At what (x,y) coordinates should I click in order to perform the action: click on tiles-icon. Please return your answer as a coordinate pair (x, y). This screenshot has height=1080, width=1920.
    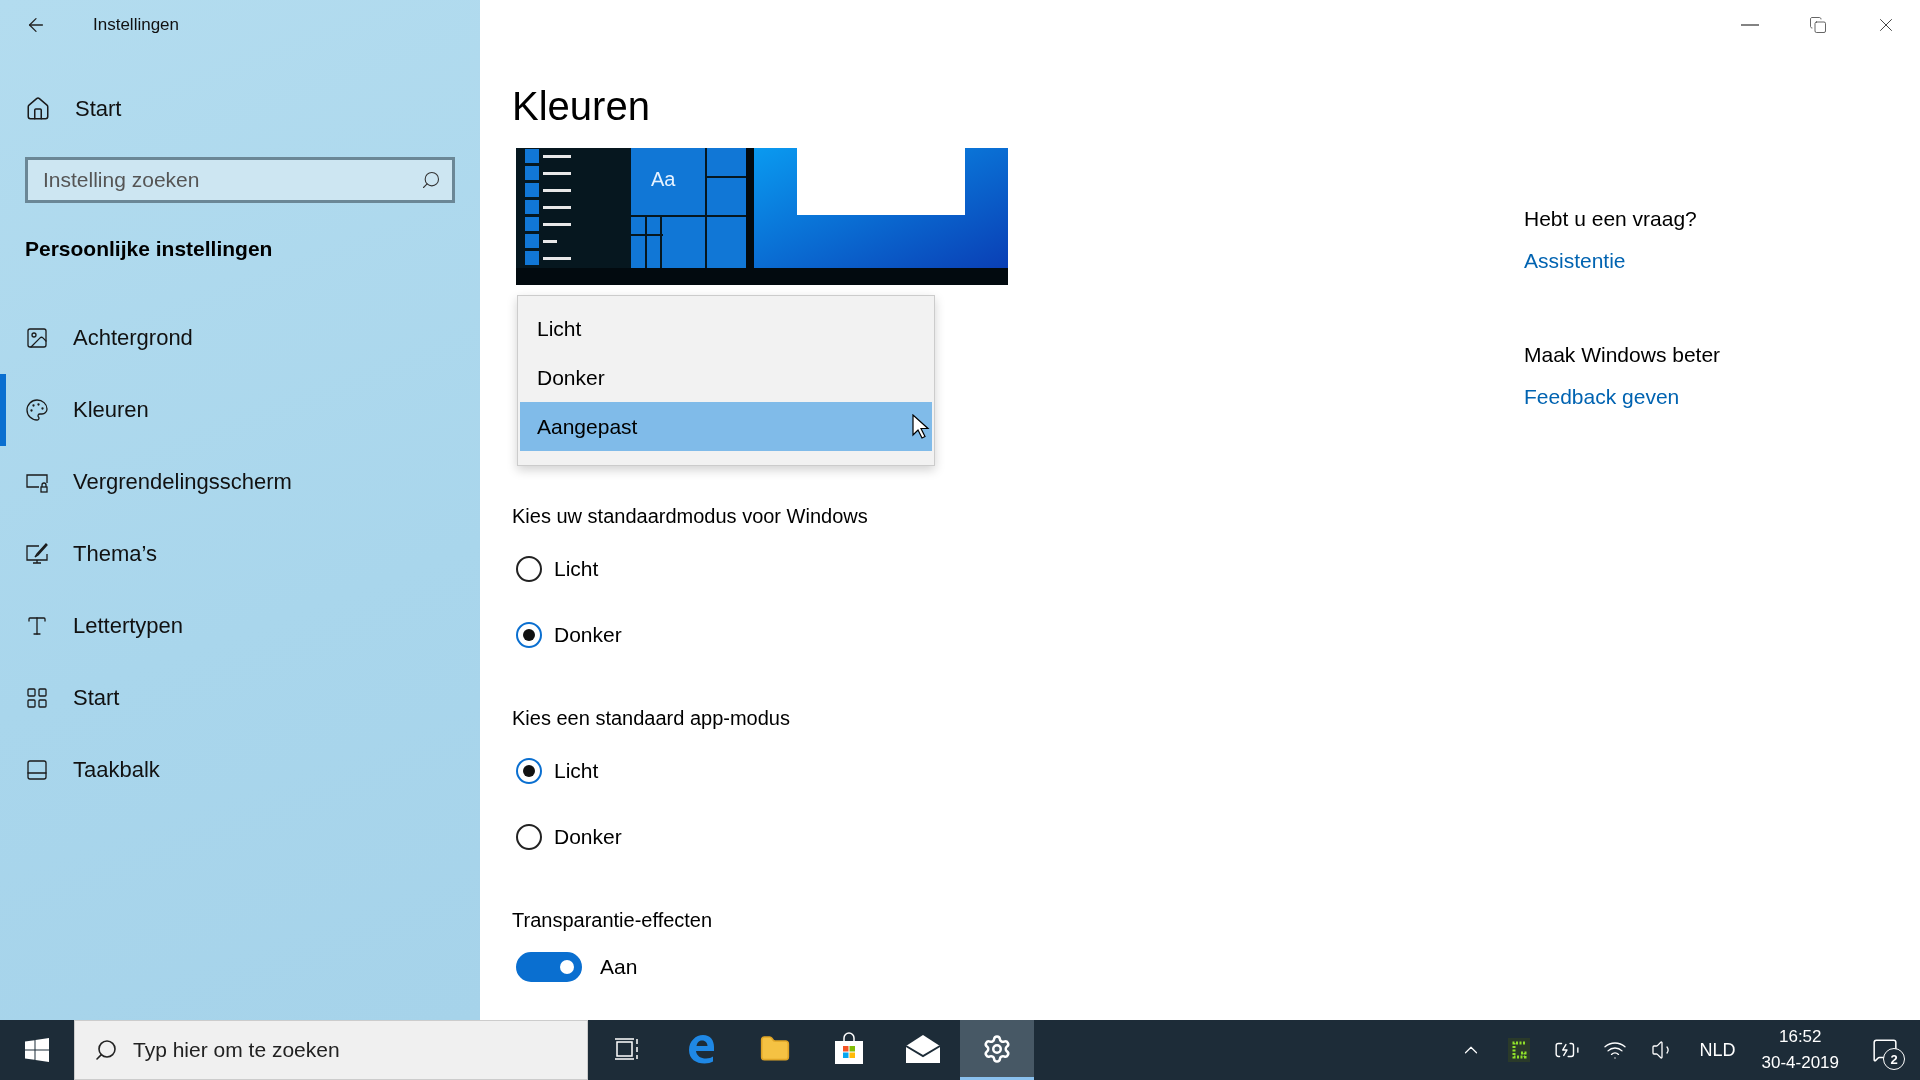
    Looking at the image, I should click on (37, 698).